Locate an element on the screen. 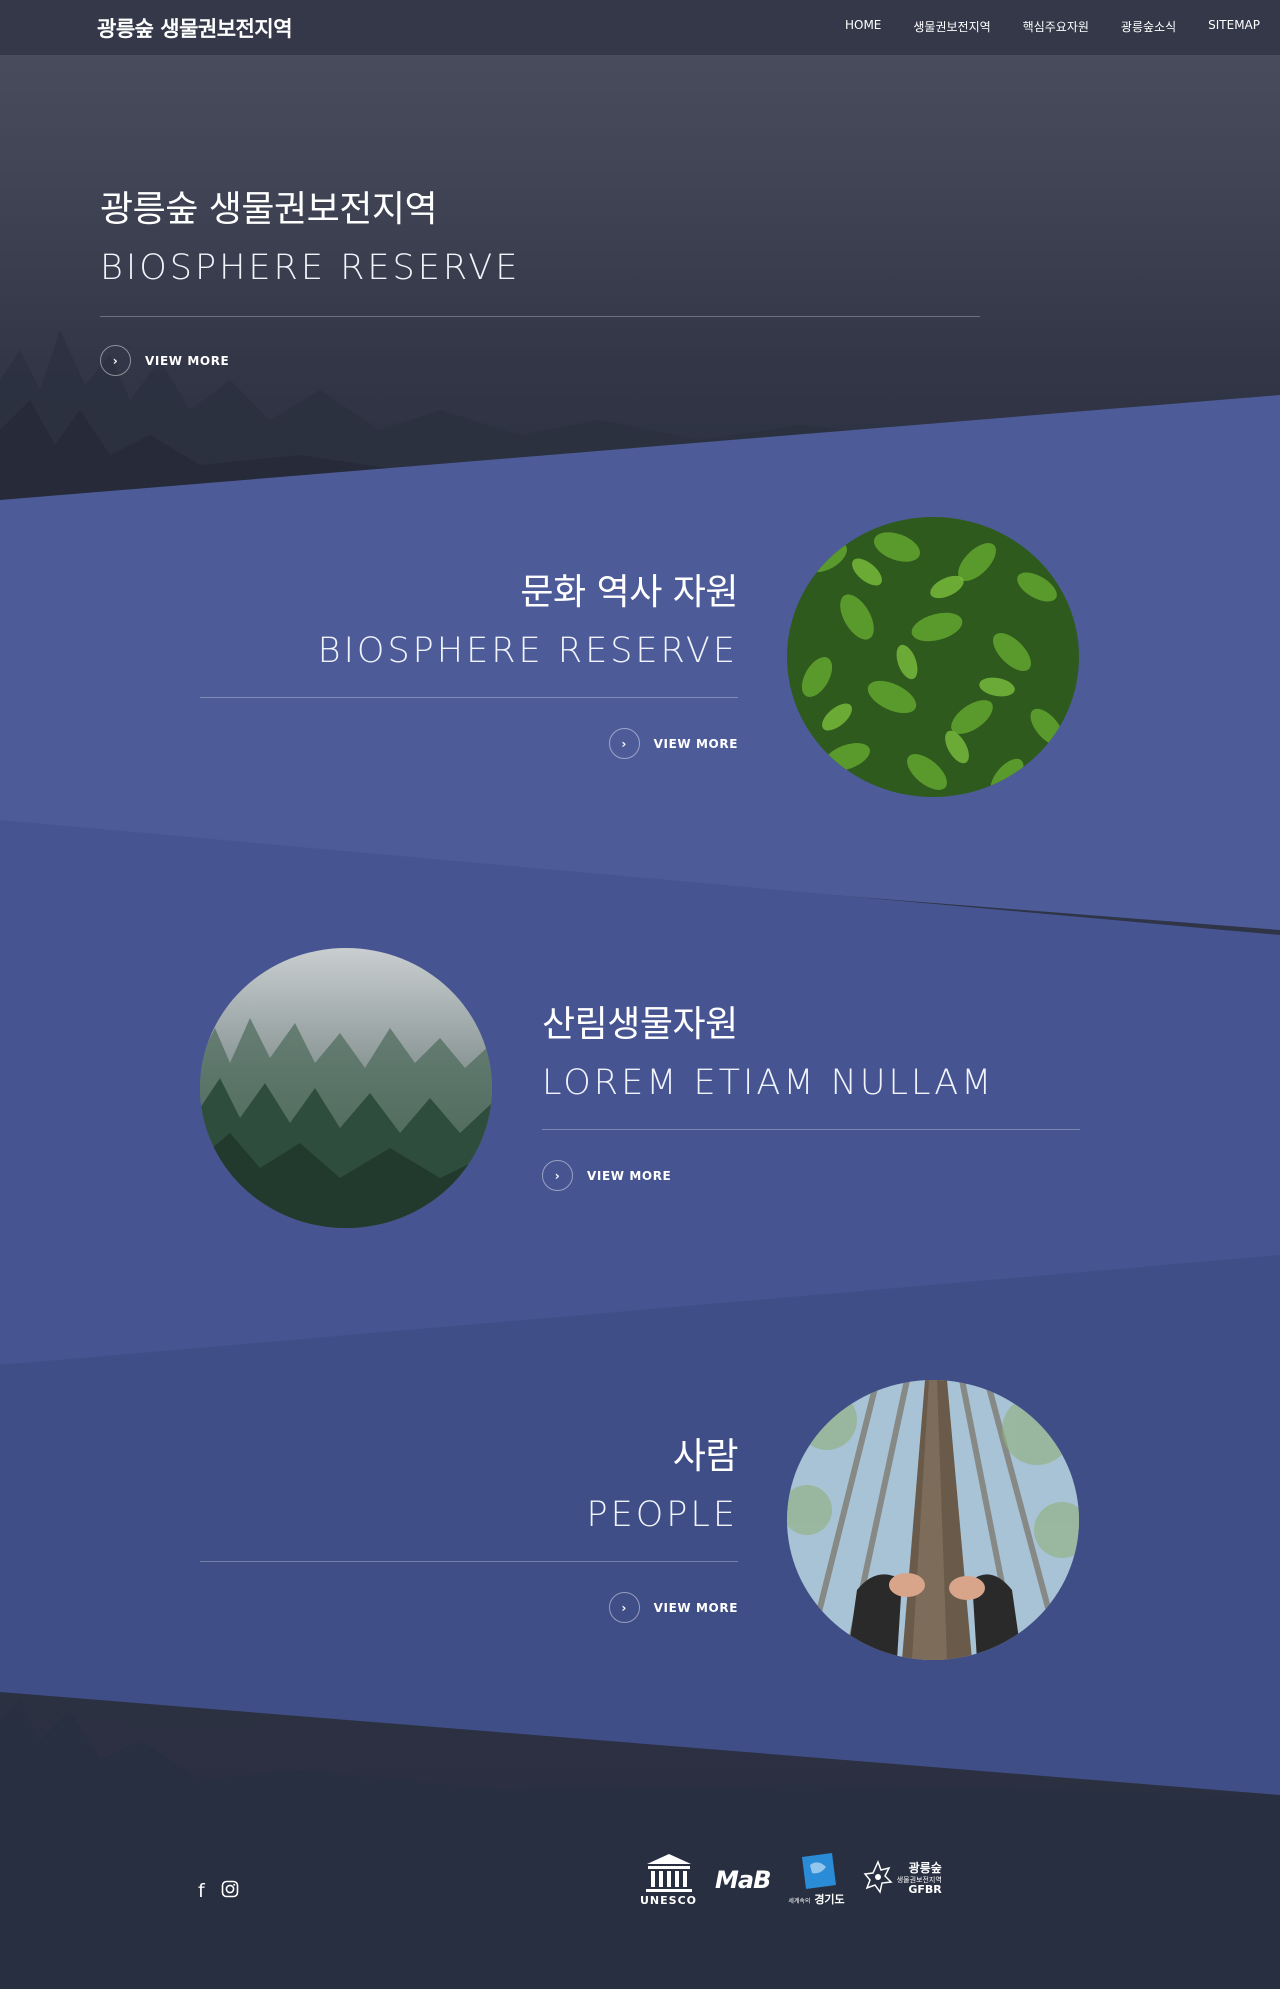 This screenshot has height=1989, width=1280. hero-title-en: BIOSPHERE RESERVE is located at coordinates (310, 268).